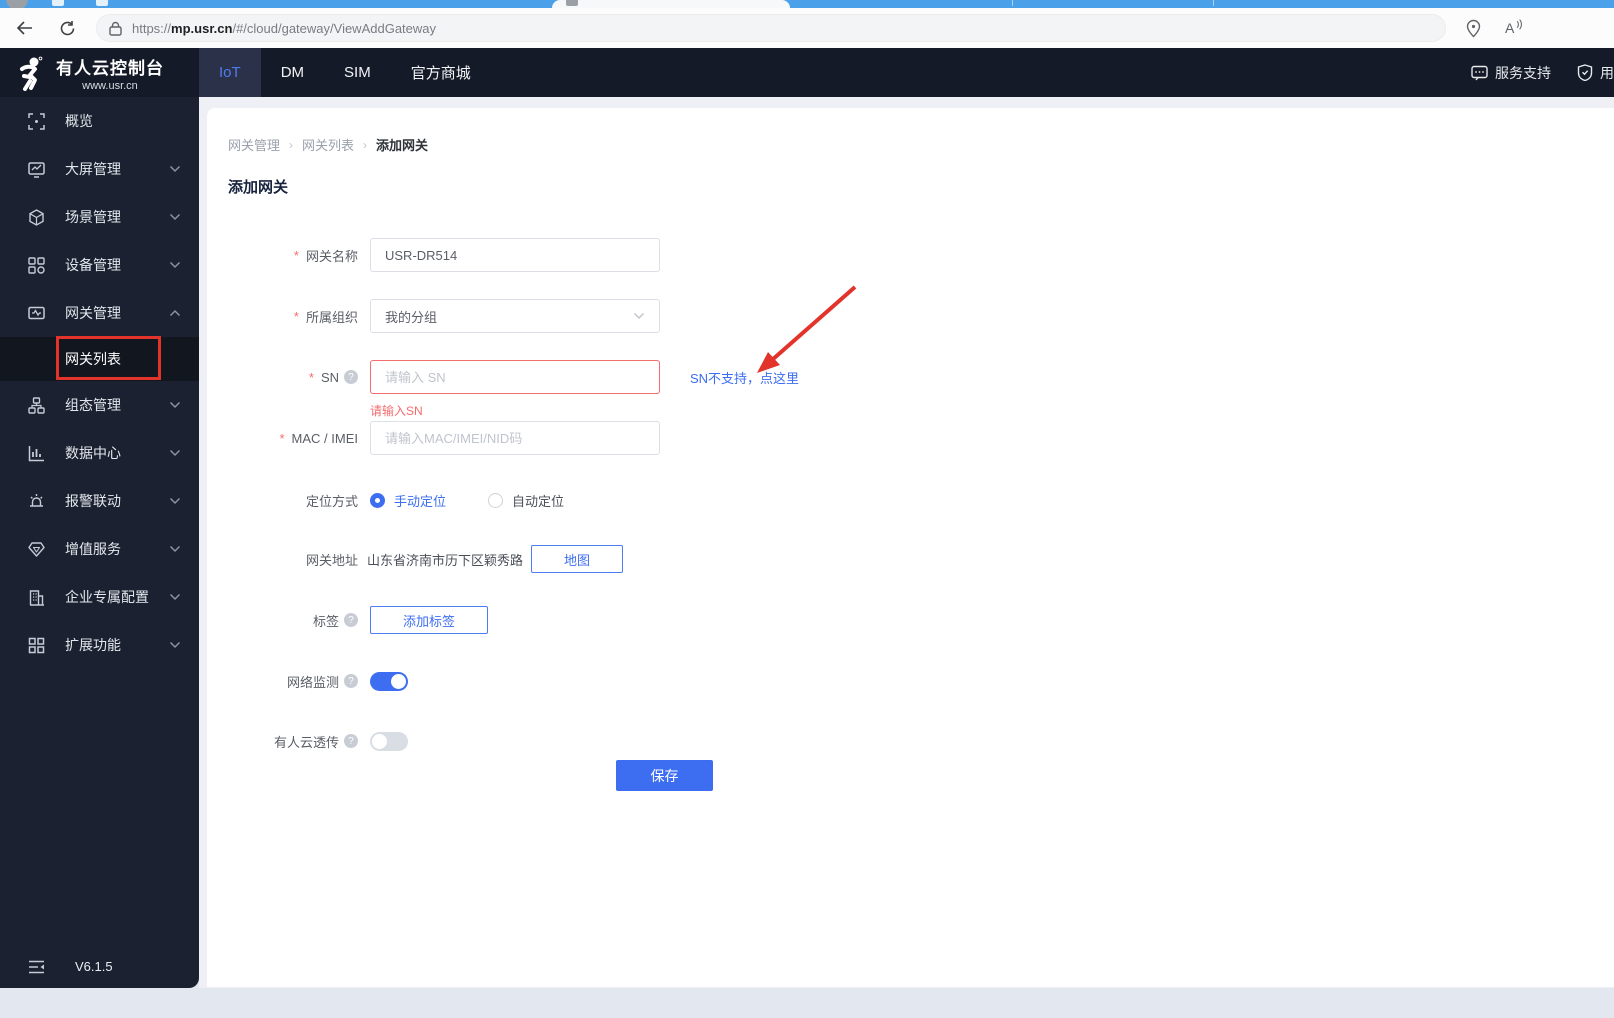 The height and width of the screenshot is (1018, 1614). Describe the element at coordinates (664, 775) in the screenshot. I see `save-button: 保存` at that location.